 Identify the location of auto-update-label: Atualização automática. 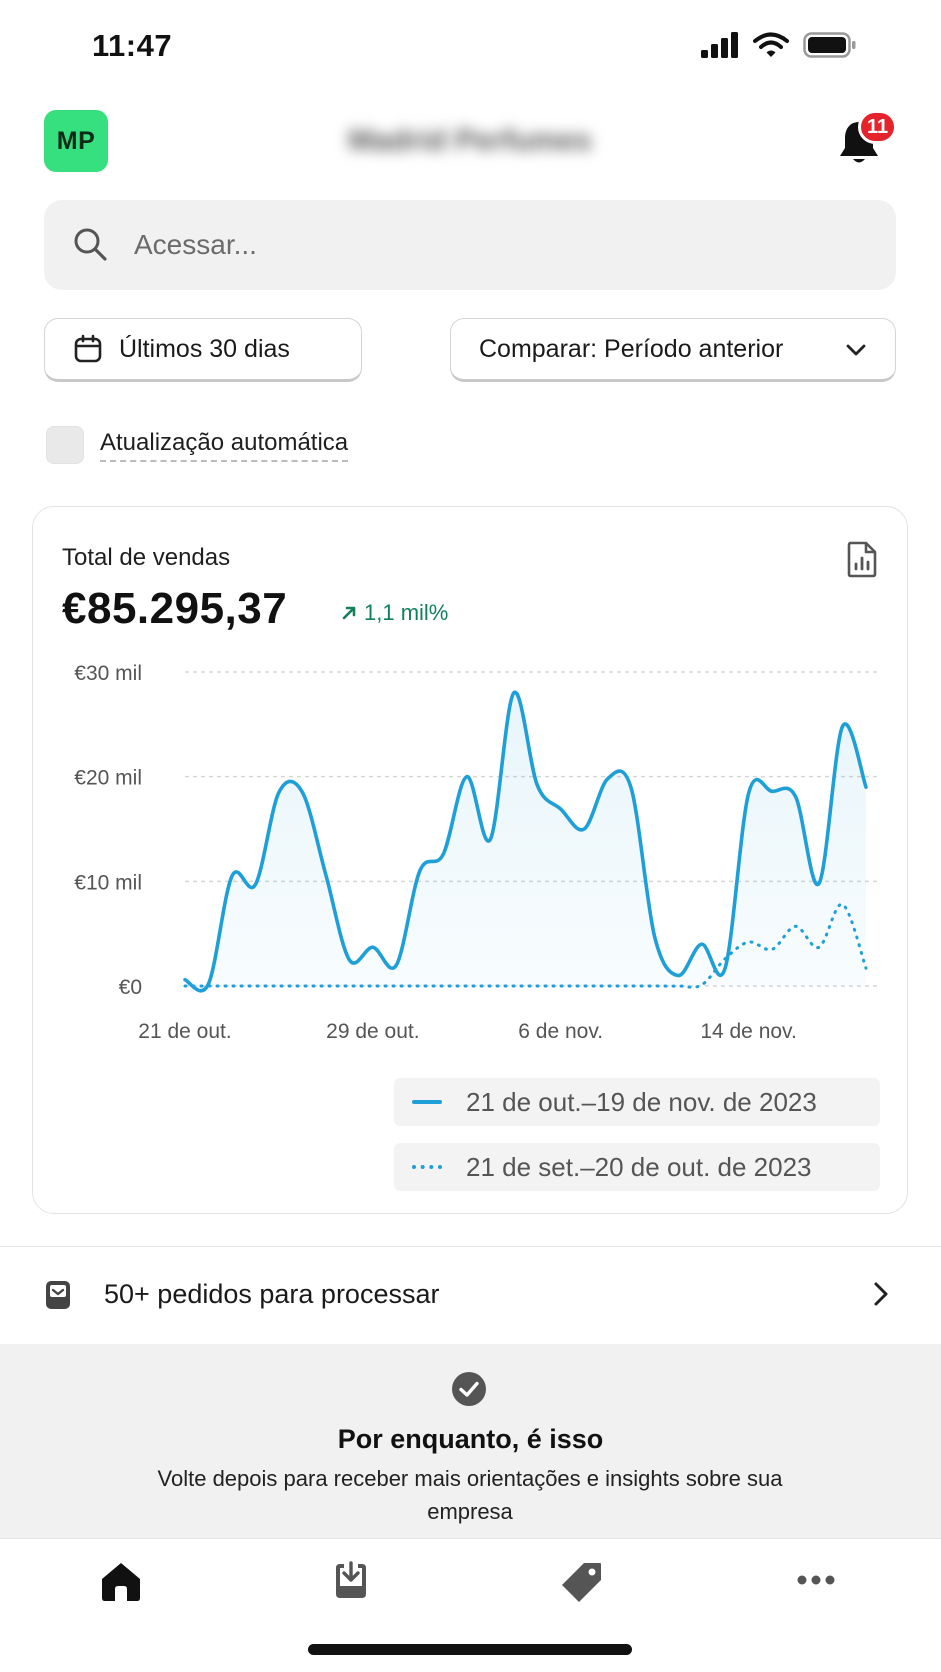
(224, 445).